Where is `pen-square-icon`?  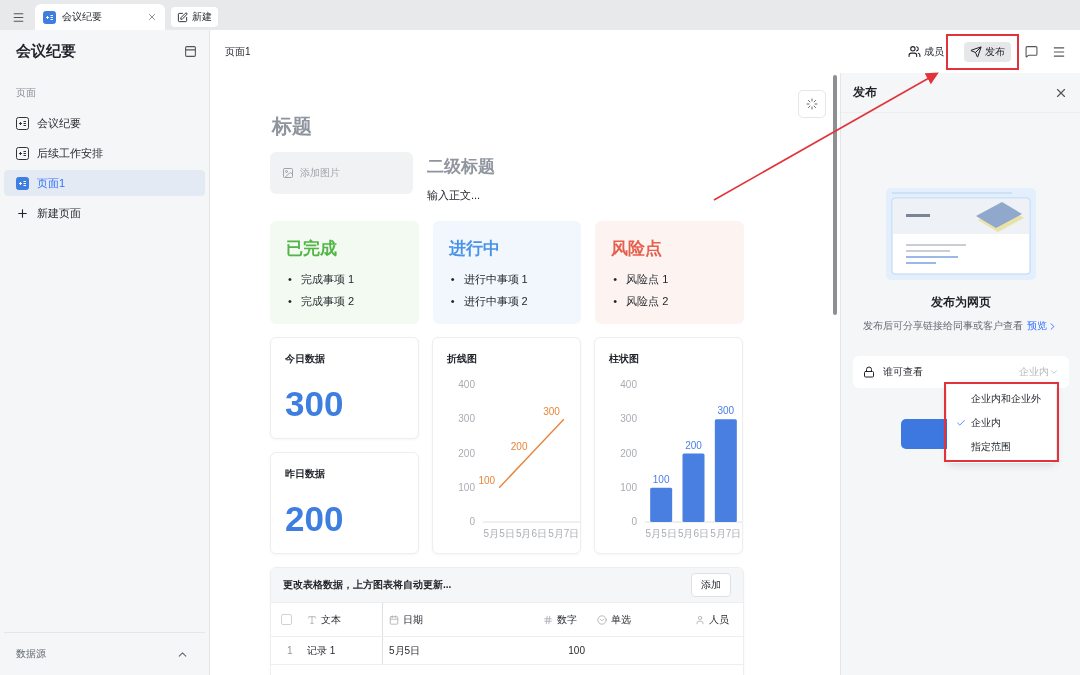 pen-square-icon is located at coordinates (182, 17).